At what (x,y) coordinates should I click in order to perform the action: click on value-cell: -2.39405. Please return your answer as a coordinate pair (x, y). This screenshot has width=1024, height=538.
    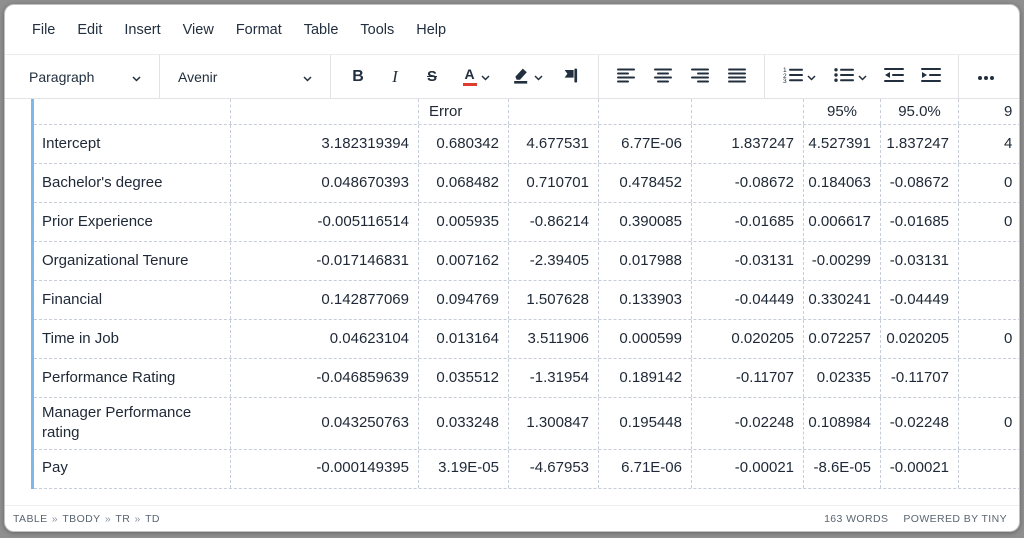
    Looking at the image, I should click on (554, 261).